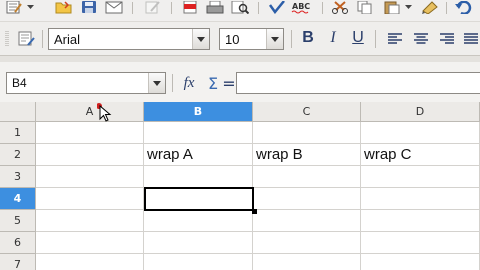 The width and height of the screenshot is (480, 270). Describe the element at coordinates (421, 39) in the screenshot. I see `align-center-icon` at that location.